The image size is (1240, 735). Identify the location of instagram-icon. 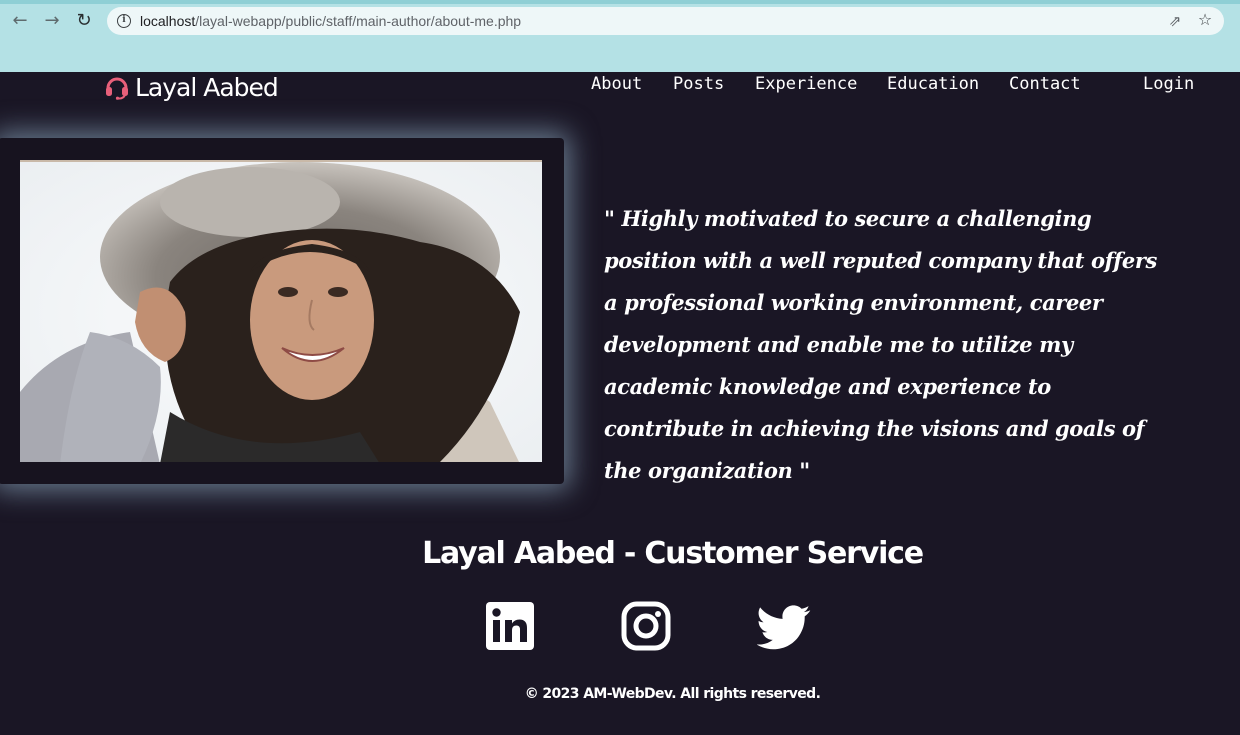
(647, 627).